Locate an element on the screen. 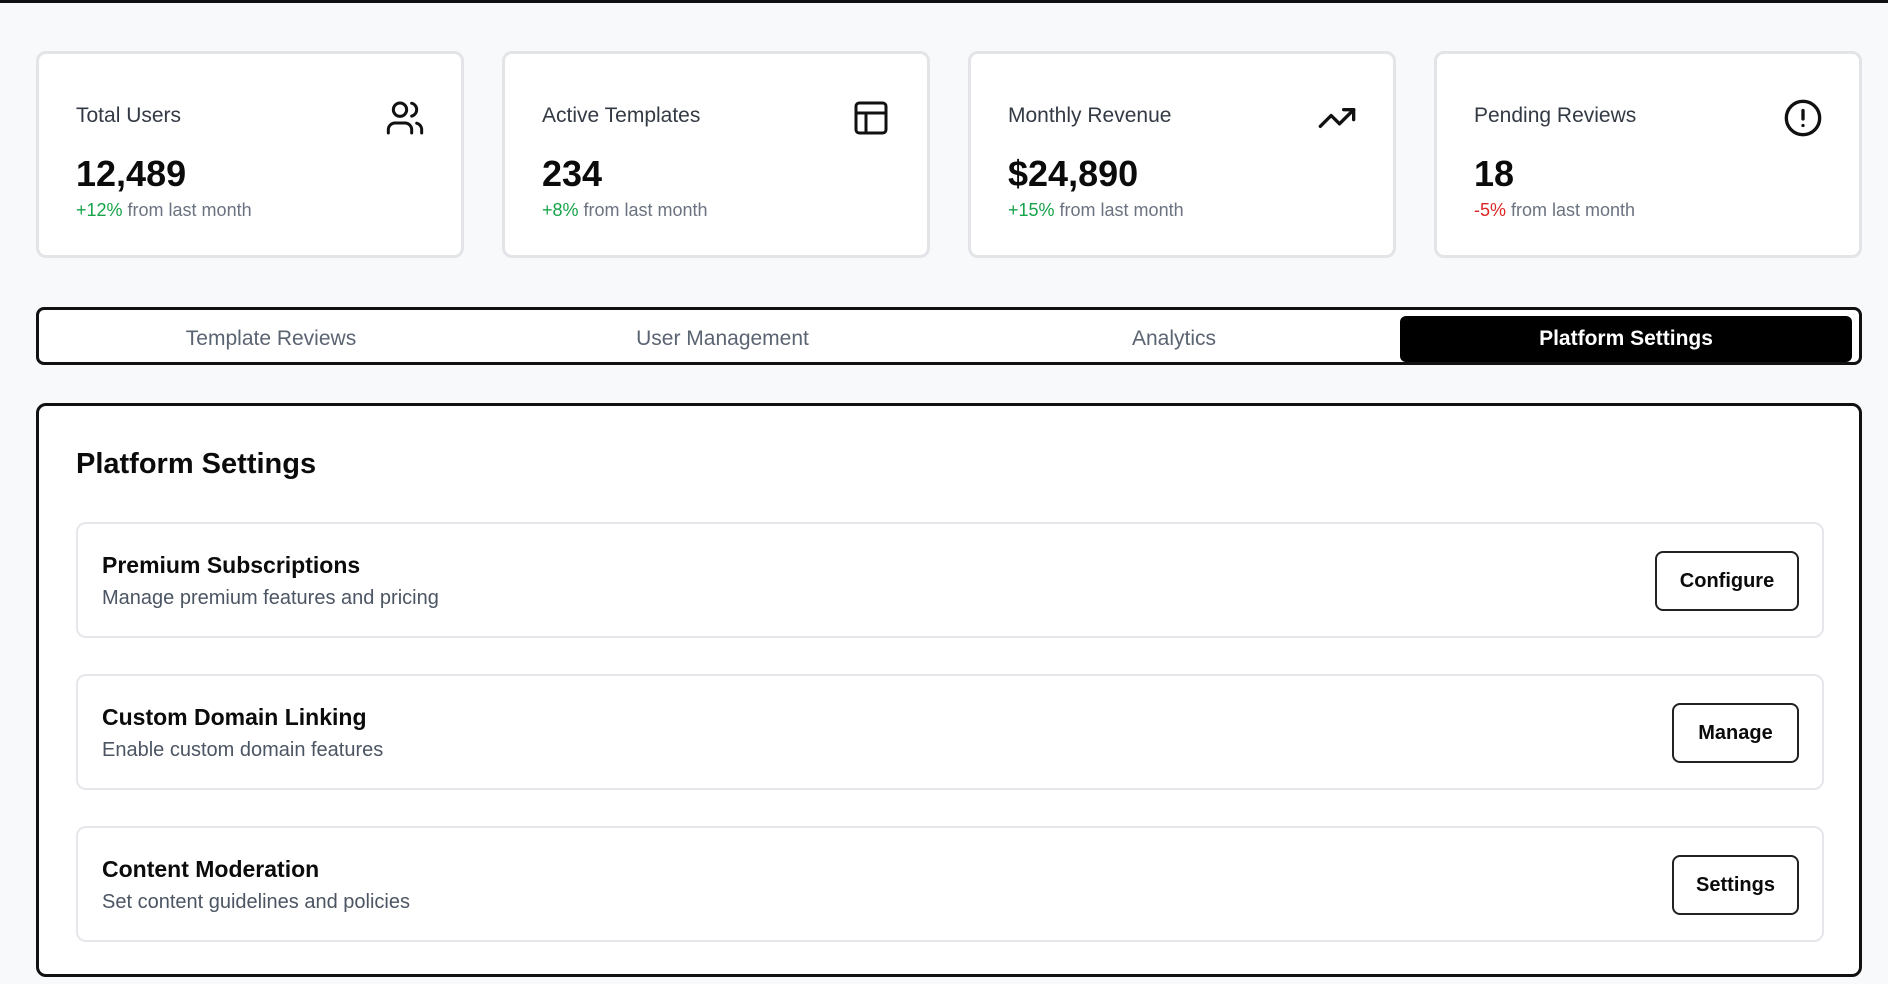 The height and width of the screenshot is (984, 1888). stat-card-total-users: Total Users 12,489 +12% from last month is located at coordinates (250, 154).